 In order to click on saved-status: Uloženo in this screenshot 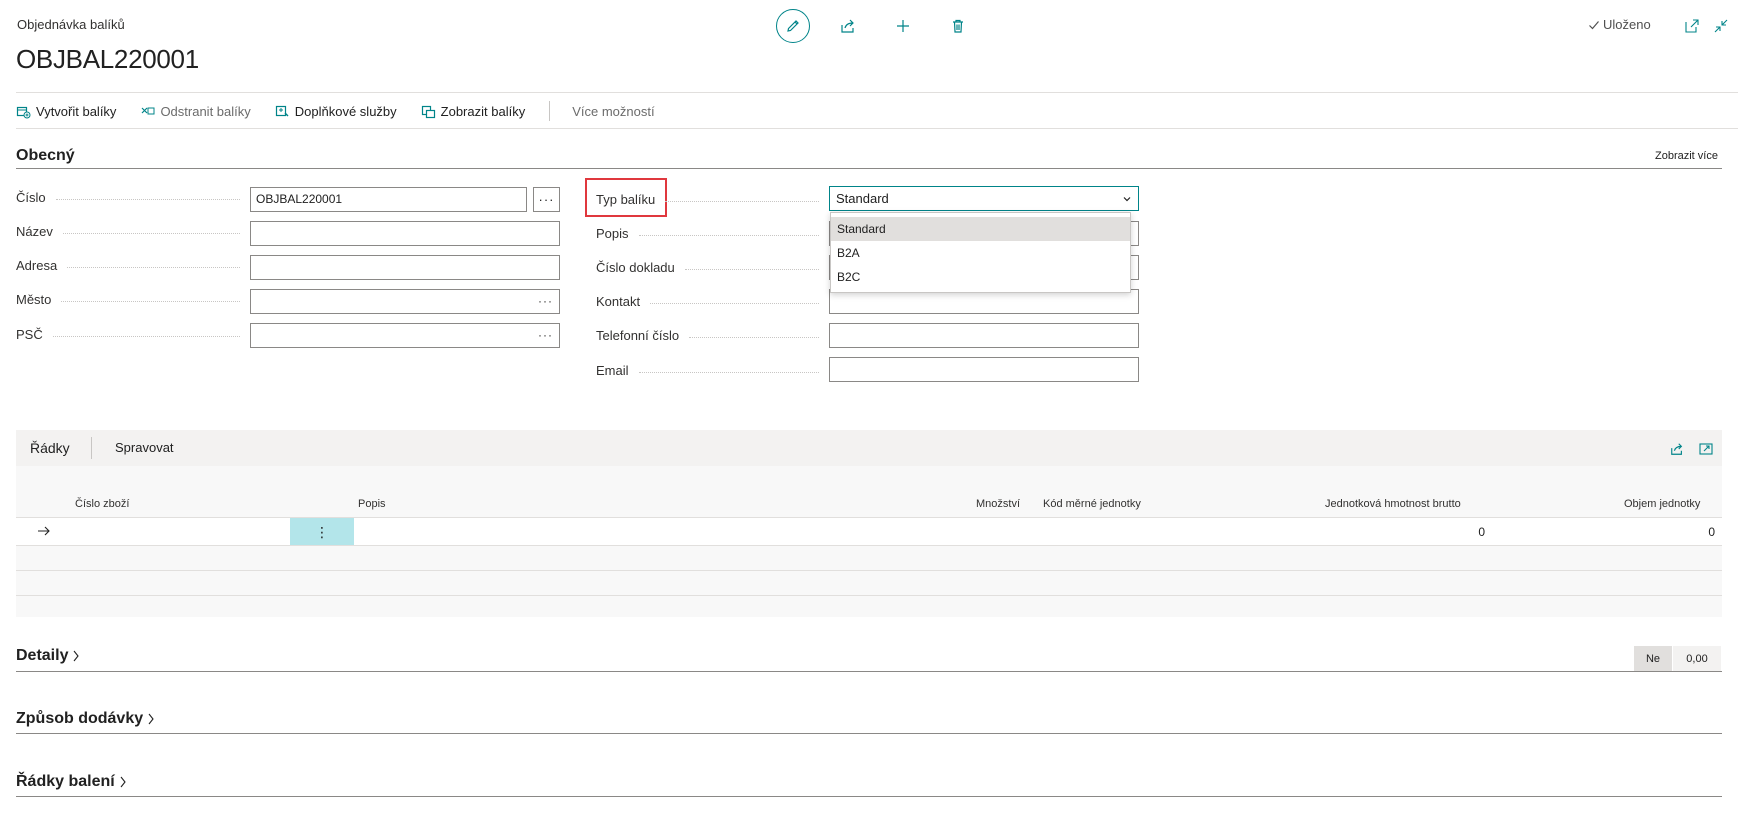, I will do `click(1619, 24)`.